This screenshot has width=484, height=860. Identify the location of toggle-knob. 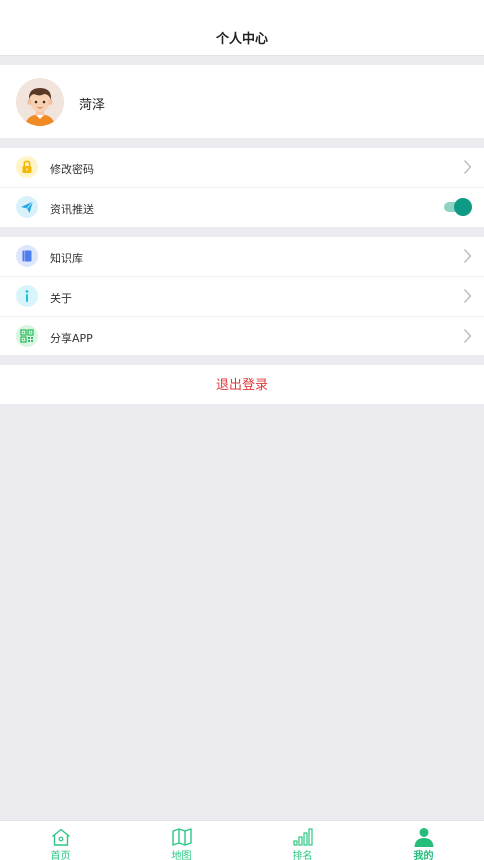
(463, 207).